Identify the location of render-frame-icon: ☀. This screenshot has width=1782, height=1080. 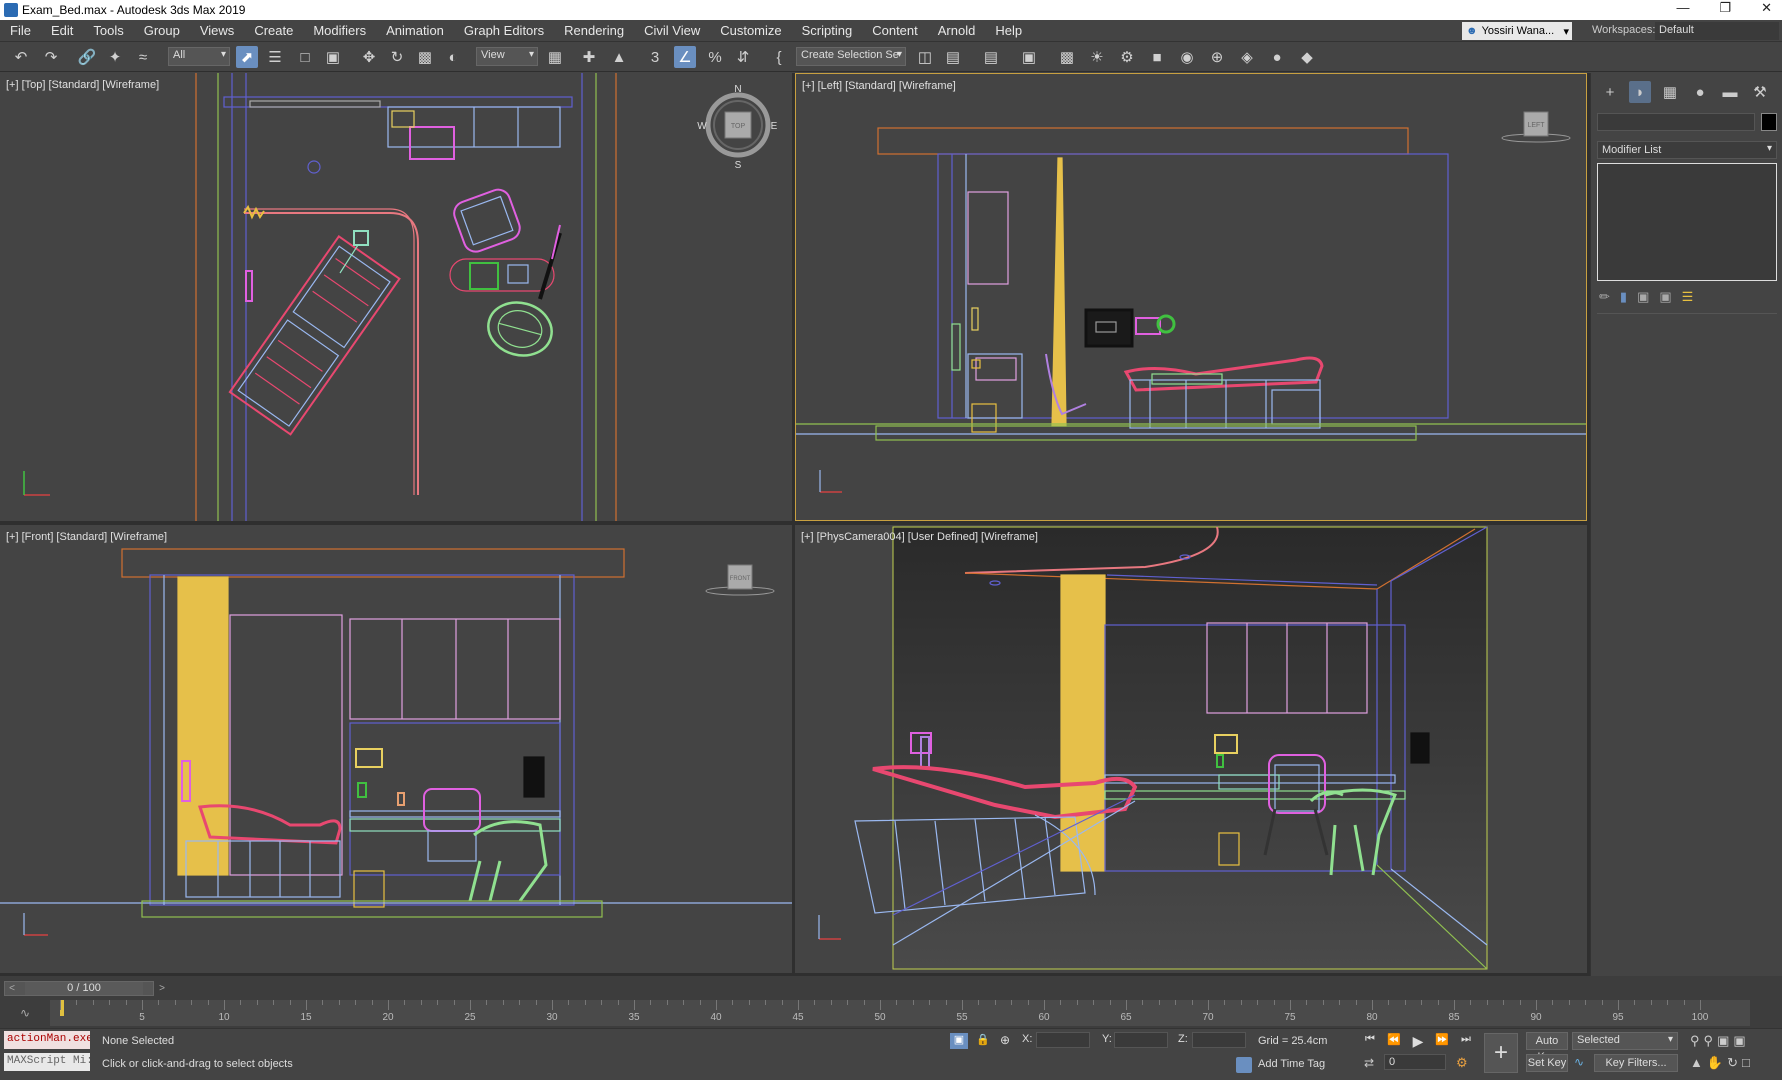
(1097, 57).